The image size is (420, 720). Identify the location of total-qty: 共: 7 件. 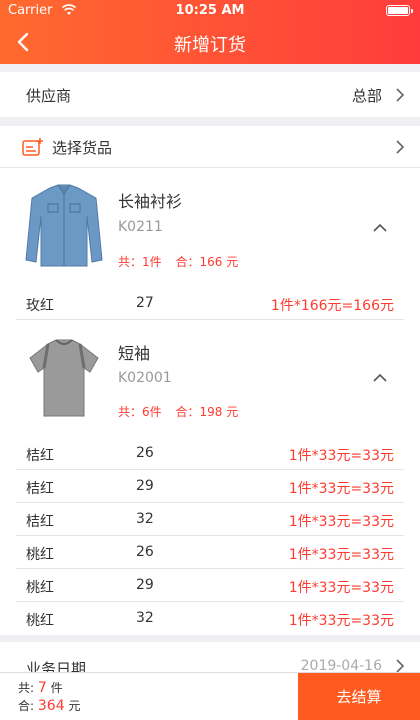
(49, 688).